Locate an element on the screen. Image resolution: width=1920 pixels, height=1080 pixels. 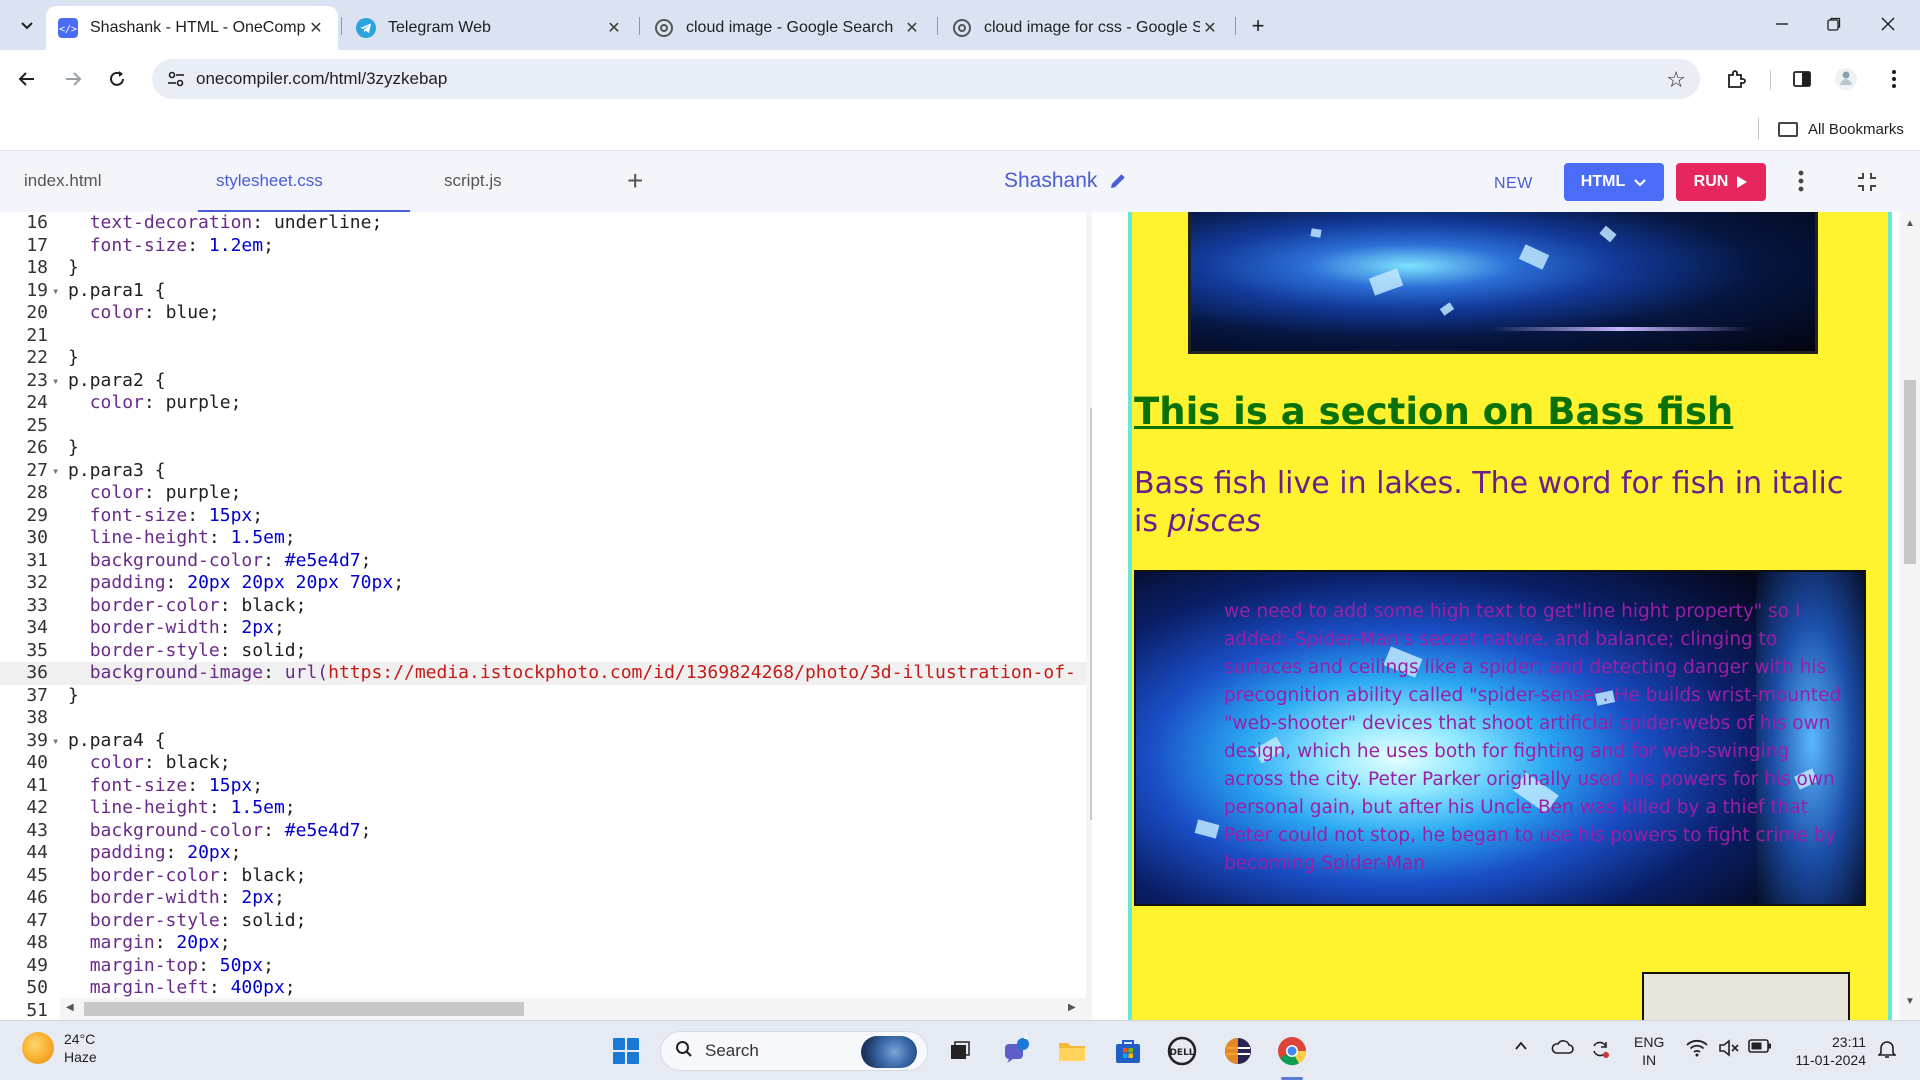
new-button: NEW is located at coordinates (1513, 184).